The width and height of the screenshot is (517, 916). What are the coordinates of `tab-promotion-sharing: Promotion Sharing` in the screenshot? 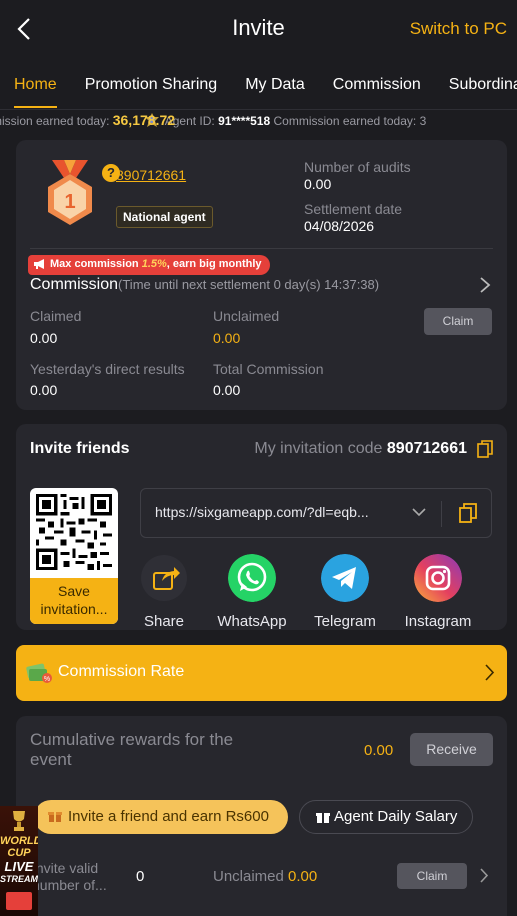 It's located at (151, 83).